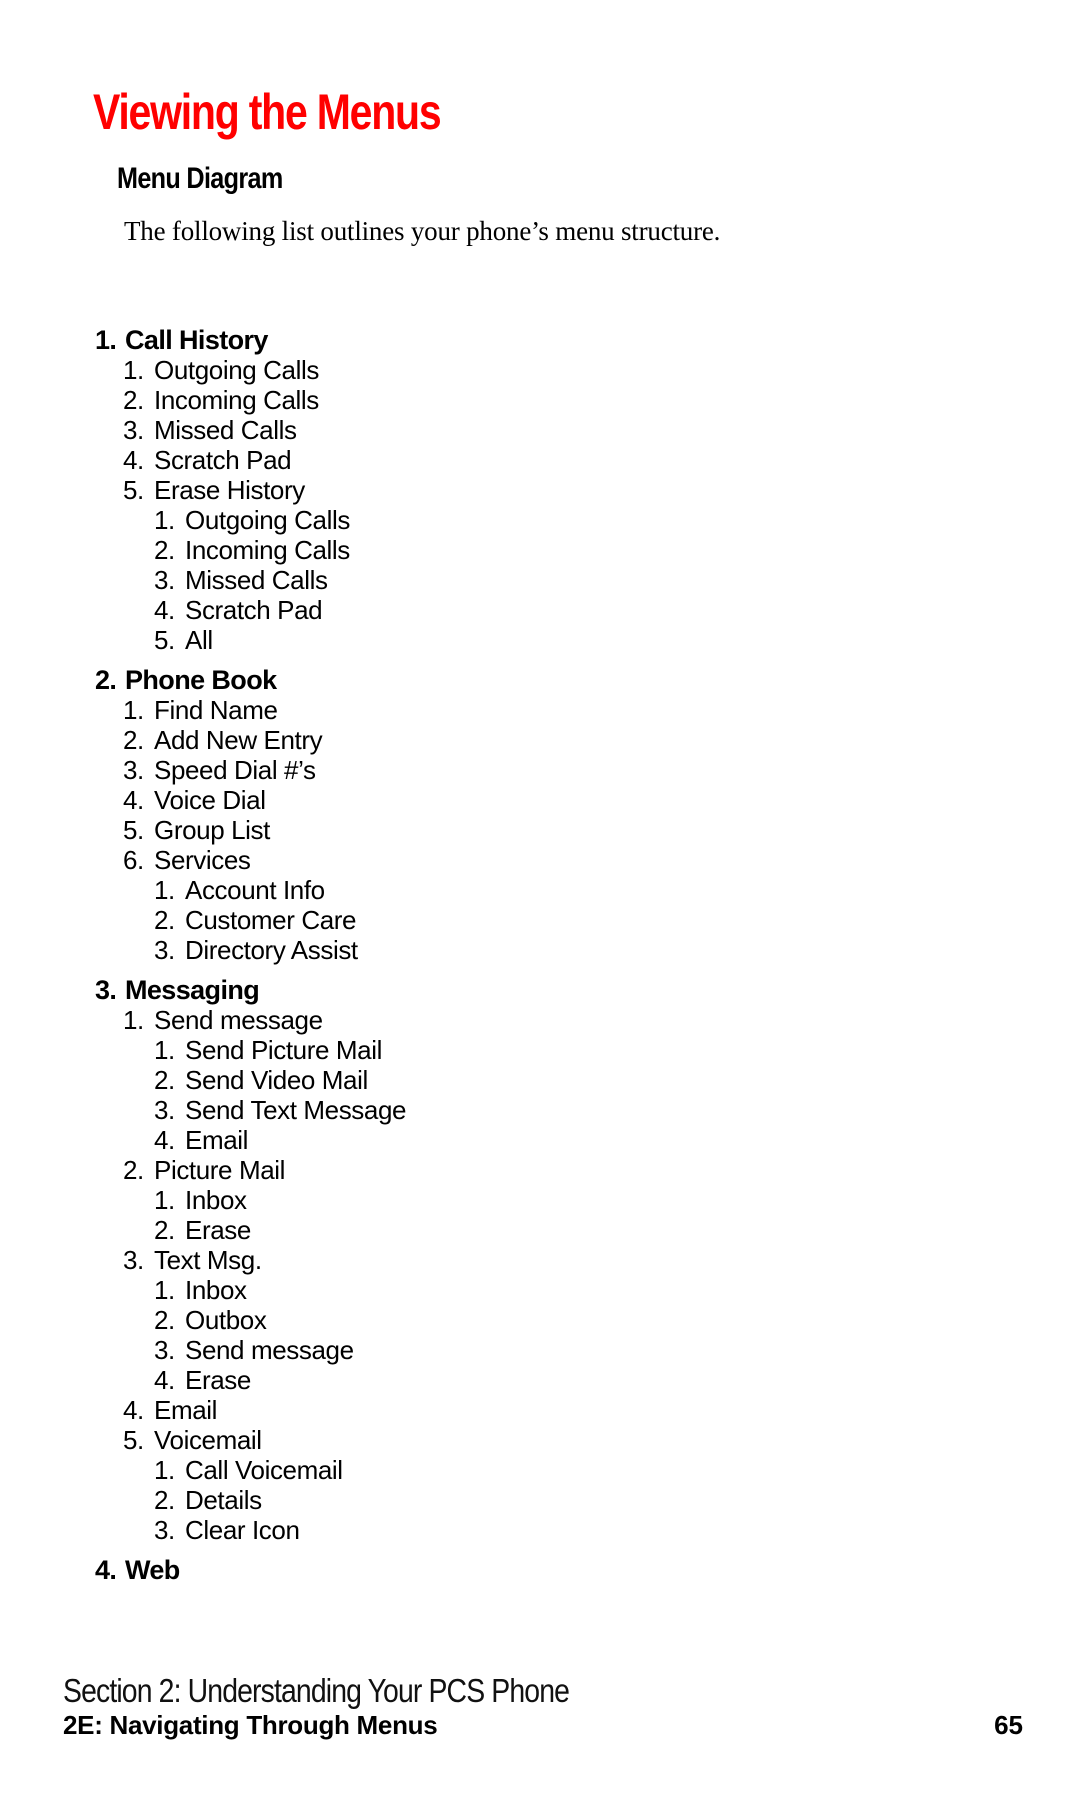 This screenshot has width=1080, height=1800. I want to click on subsubmenu-item: 2. Customer Care, so click(250, 920).